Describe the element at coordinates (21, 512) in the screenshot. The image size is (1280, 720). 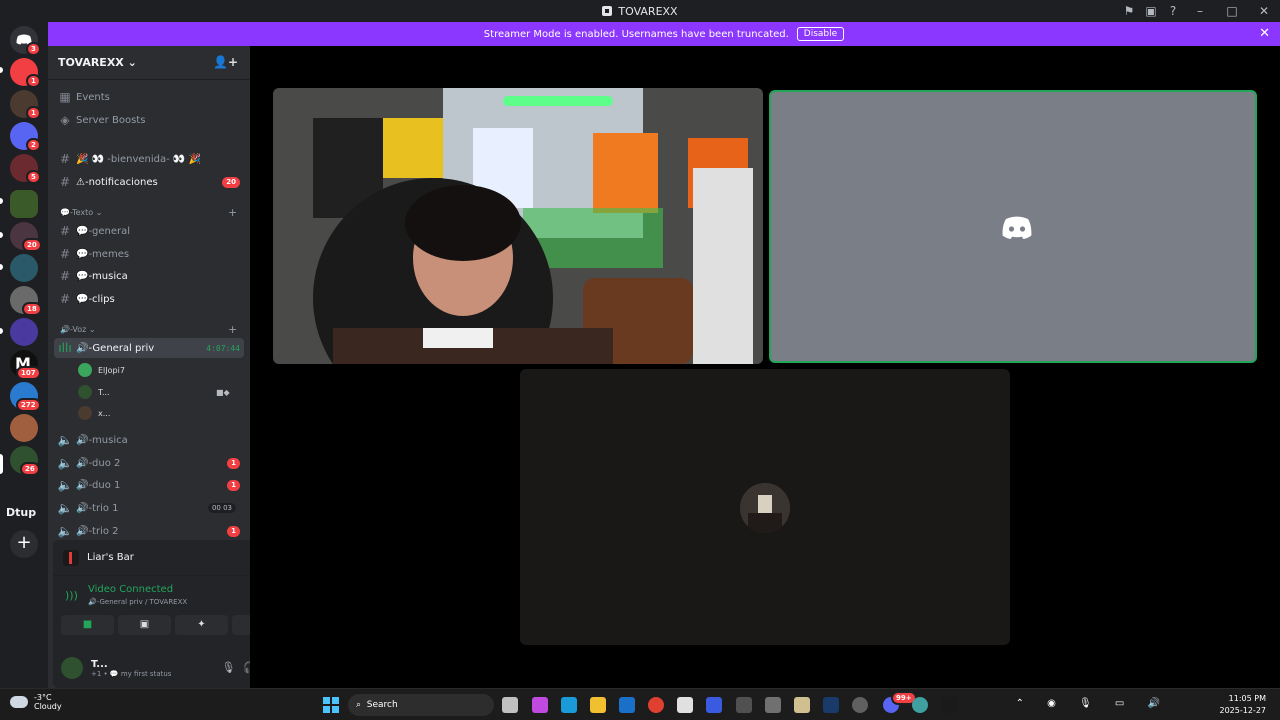
I see `folder-label: Dtup` at that location.